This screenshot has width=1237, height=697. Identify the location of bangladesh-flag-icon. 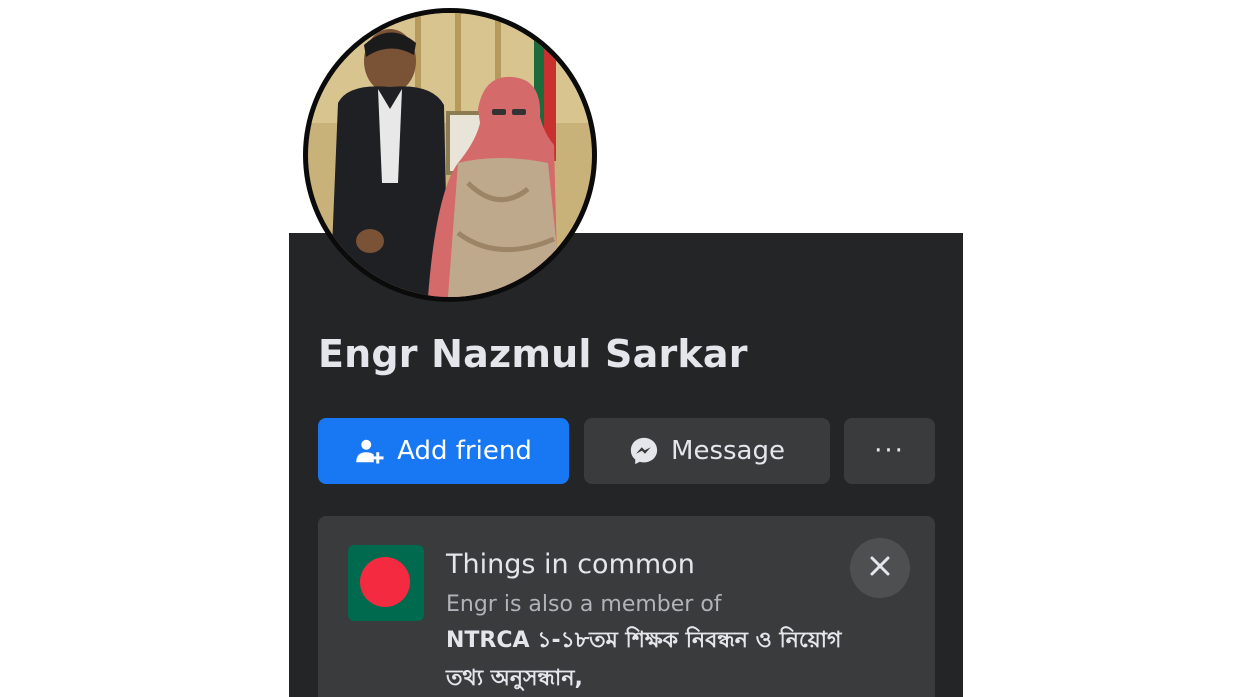
(386, 583).